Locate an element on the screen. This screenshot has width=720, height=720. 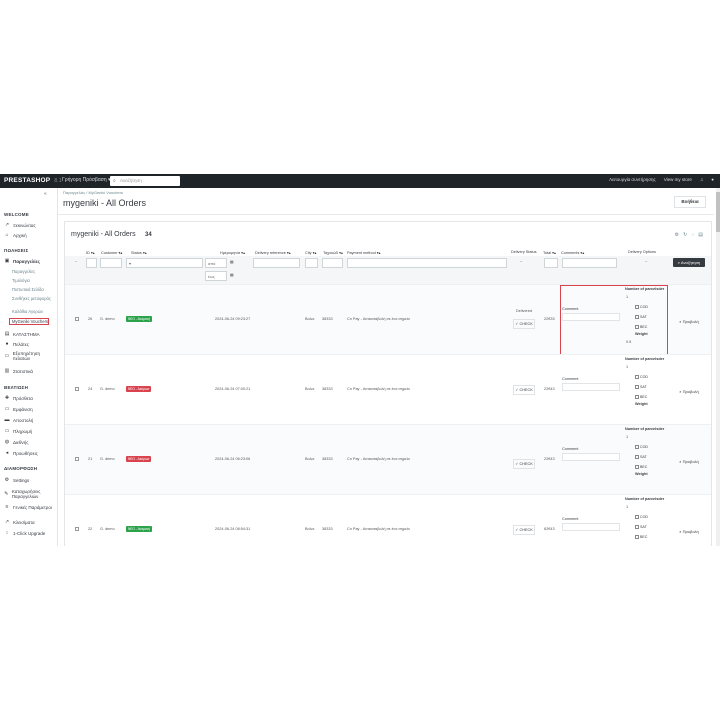
help-button: Βοήθεια is located at coordinates (690, 202).